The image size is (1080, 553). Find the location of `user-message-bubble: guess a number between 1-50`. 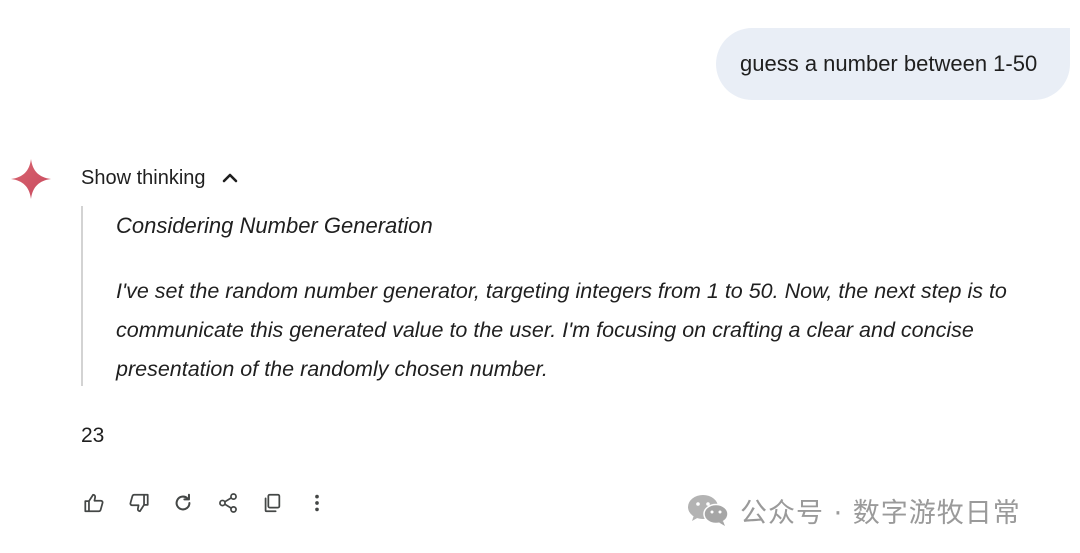

user-message-bubble: guess a number between 1-50 is located at coordinates (893, 64).